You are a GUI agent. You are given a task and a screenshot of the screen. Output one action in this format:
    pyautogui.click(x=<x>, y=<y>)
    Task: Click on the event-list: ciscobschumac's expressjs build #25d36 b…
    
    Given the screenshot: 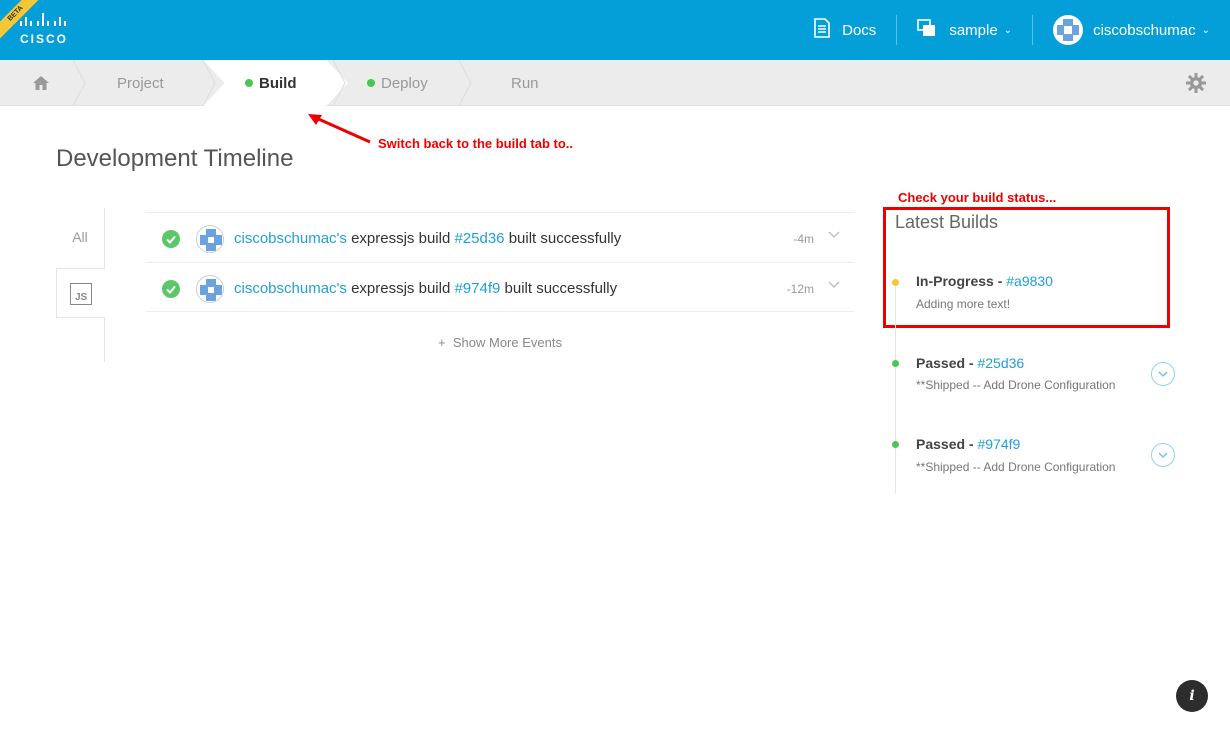 What is the action you would take?
    pyautogui.click(x=500, y=262)
    